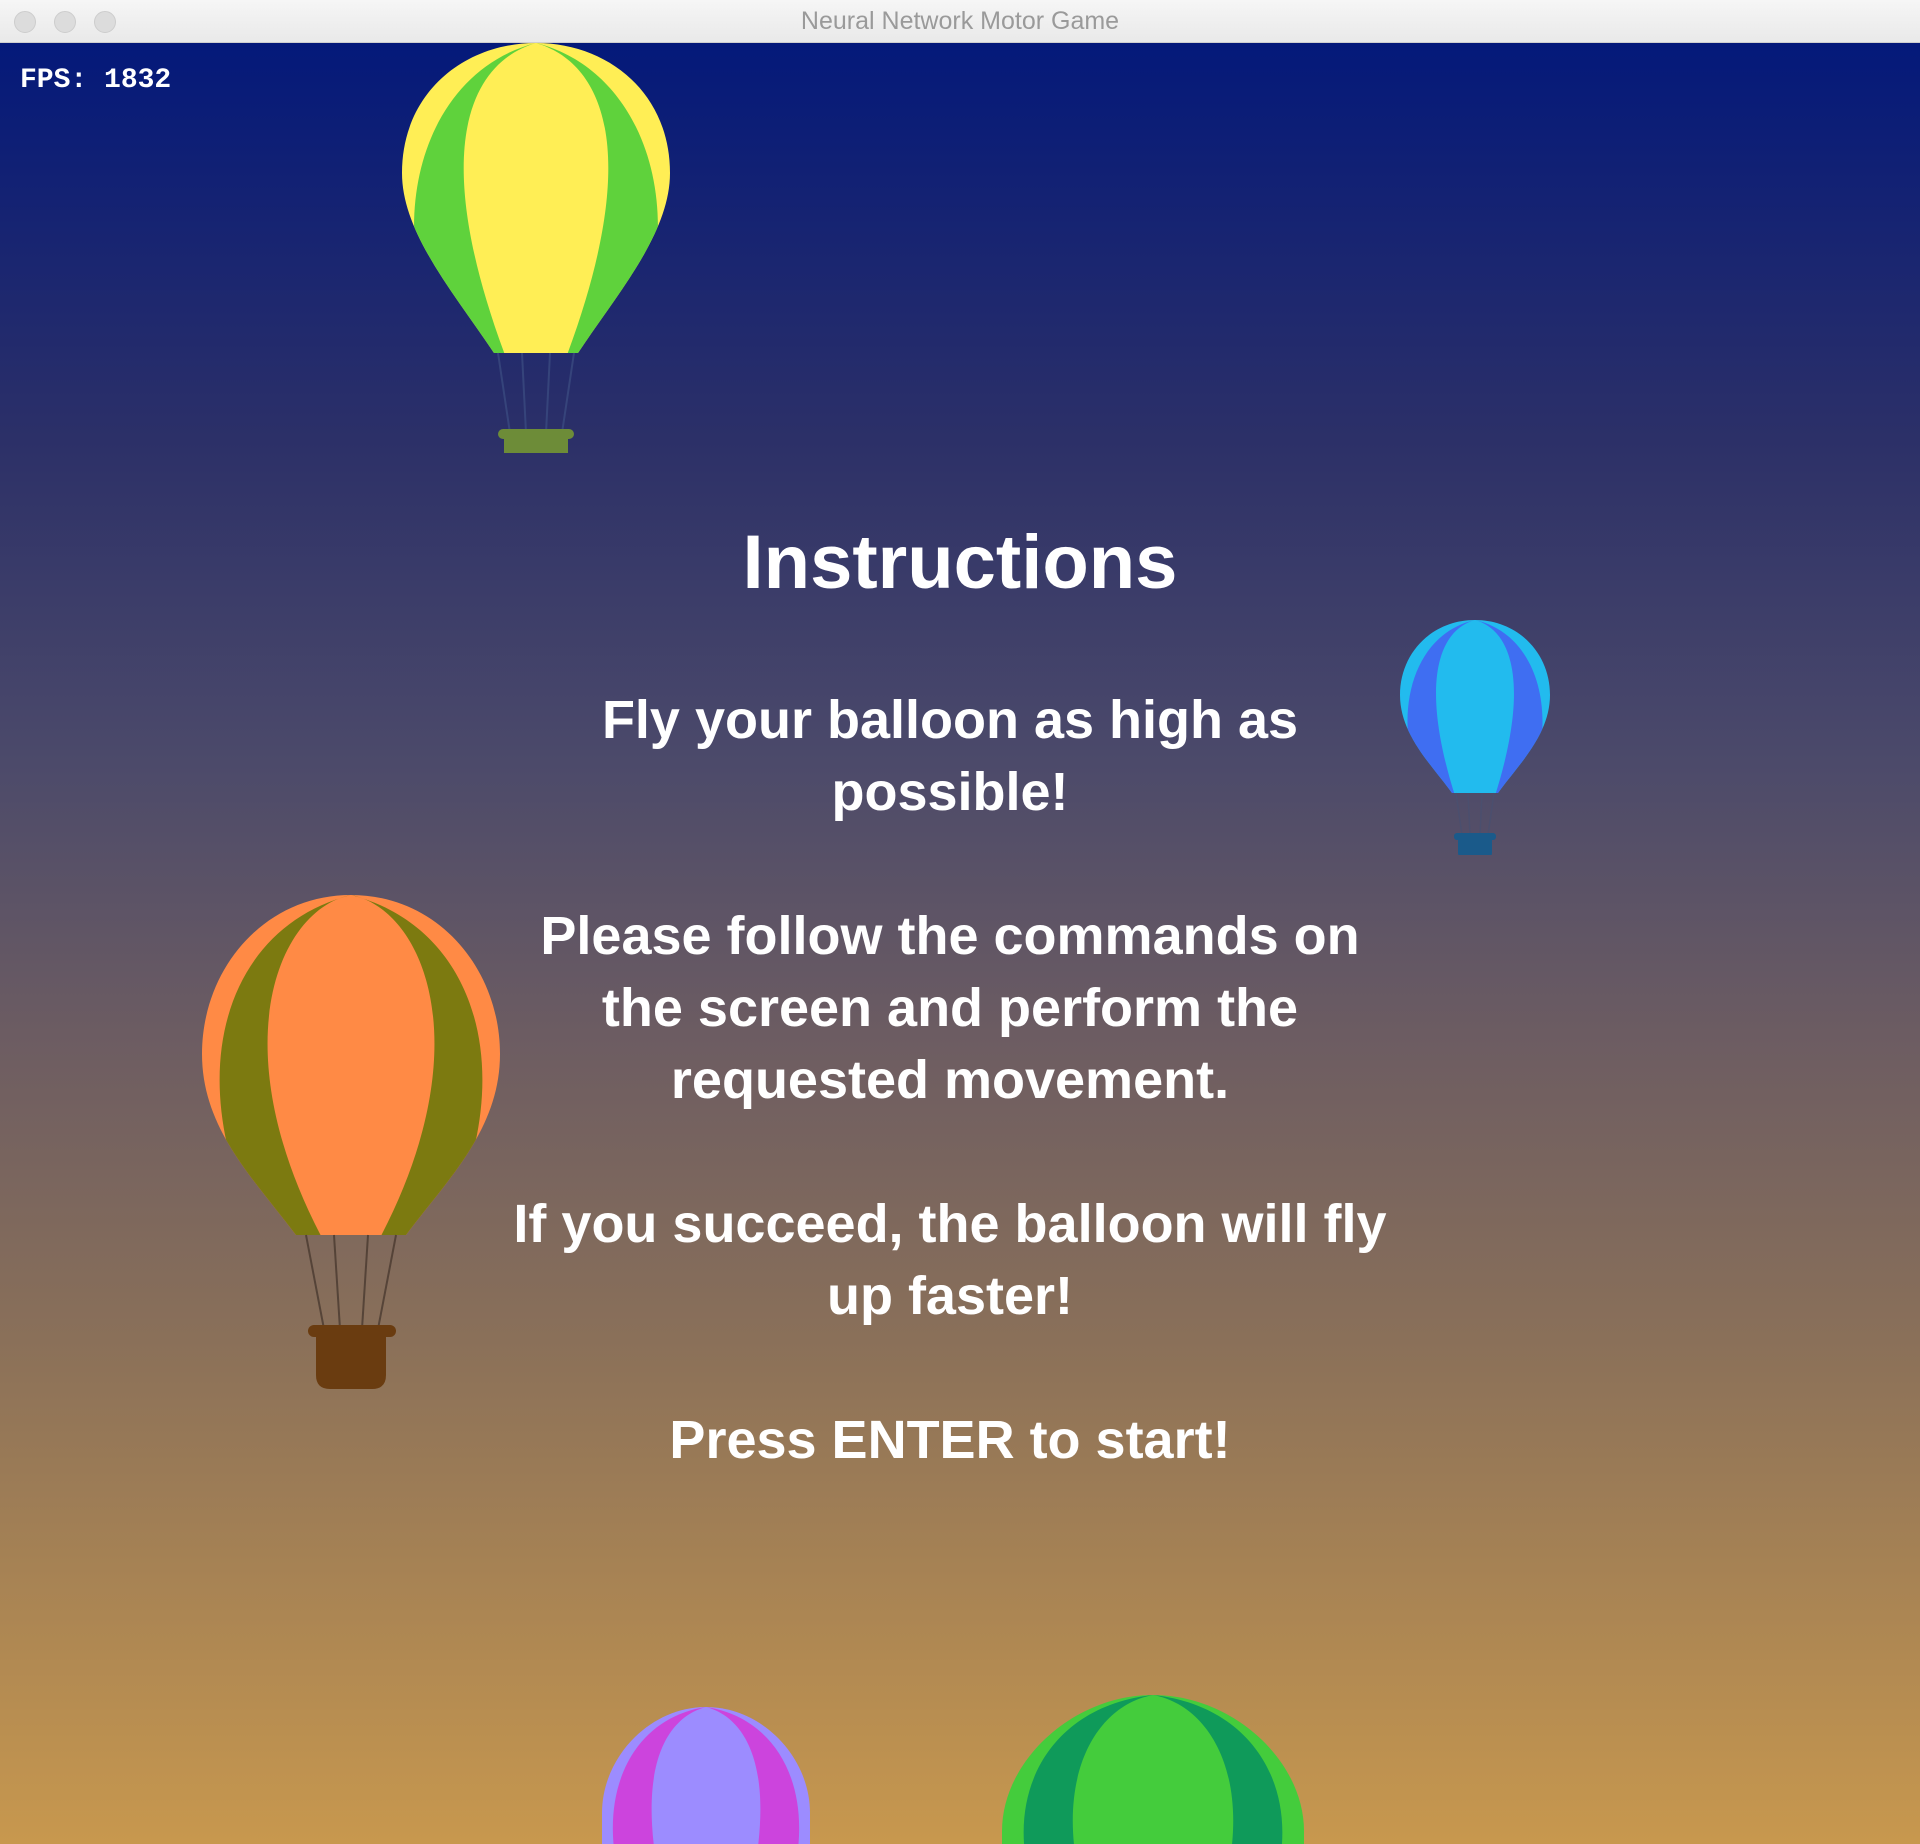  I want to click on balloon-purple-magenta, so click(706, 1775).